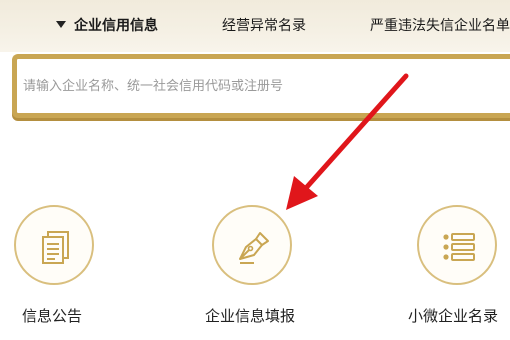 The image size is (510, 340). I want to click on info-announcement-button, so click(54, 245).